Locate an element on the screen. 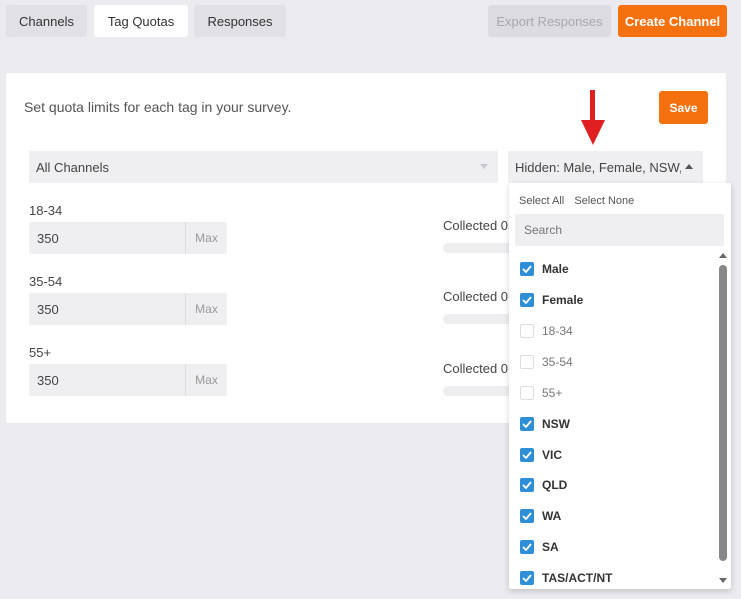 The height and width of the screenshot is (599, 741). dropdown-option: 55+ is located at coordinates (541, 393).